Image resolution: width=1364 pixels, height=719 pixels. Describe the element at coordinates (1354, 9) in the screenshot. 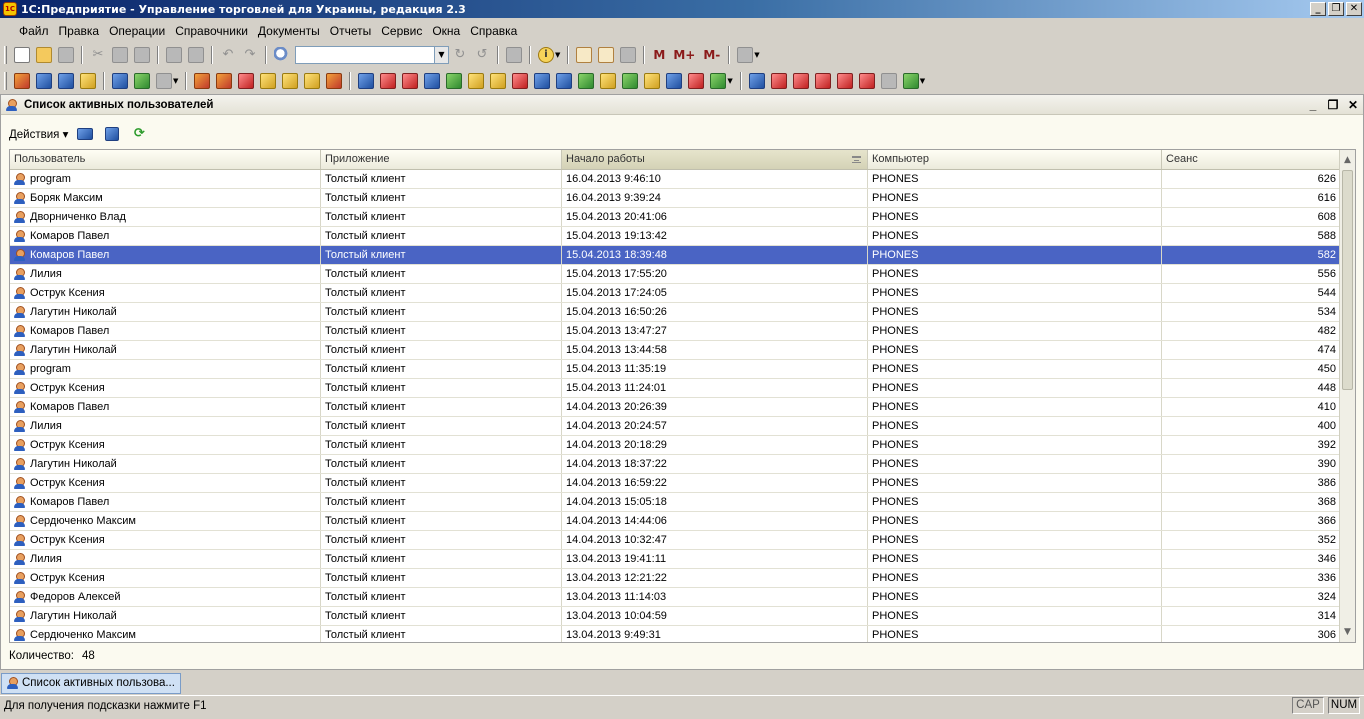

I see `close-button: ✕` at that location.